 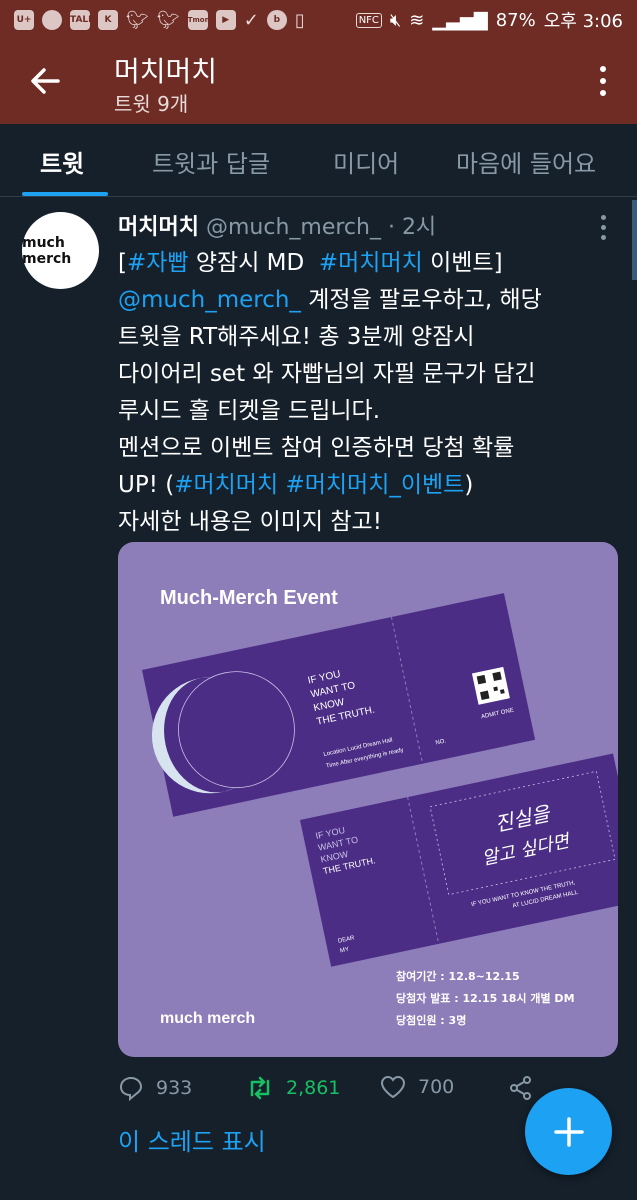 I want to click on winner-count: 당첨인원 : 3명, so click(x=431, y=1020).